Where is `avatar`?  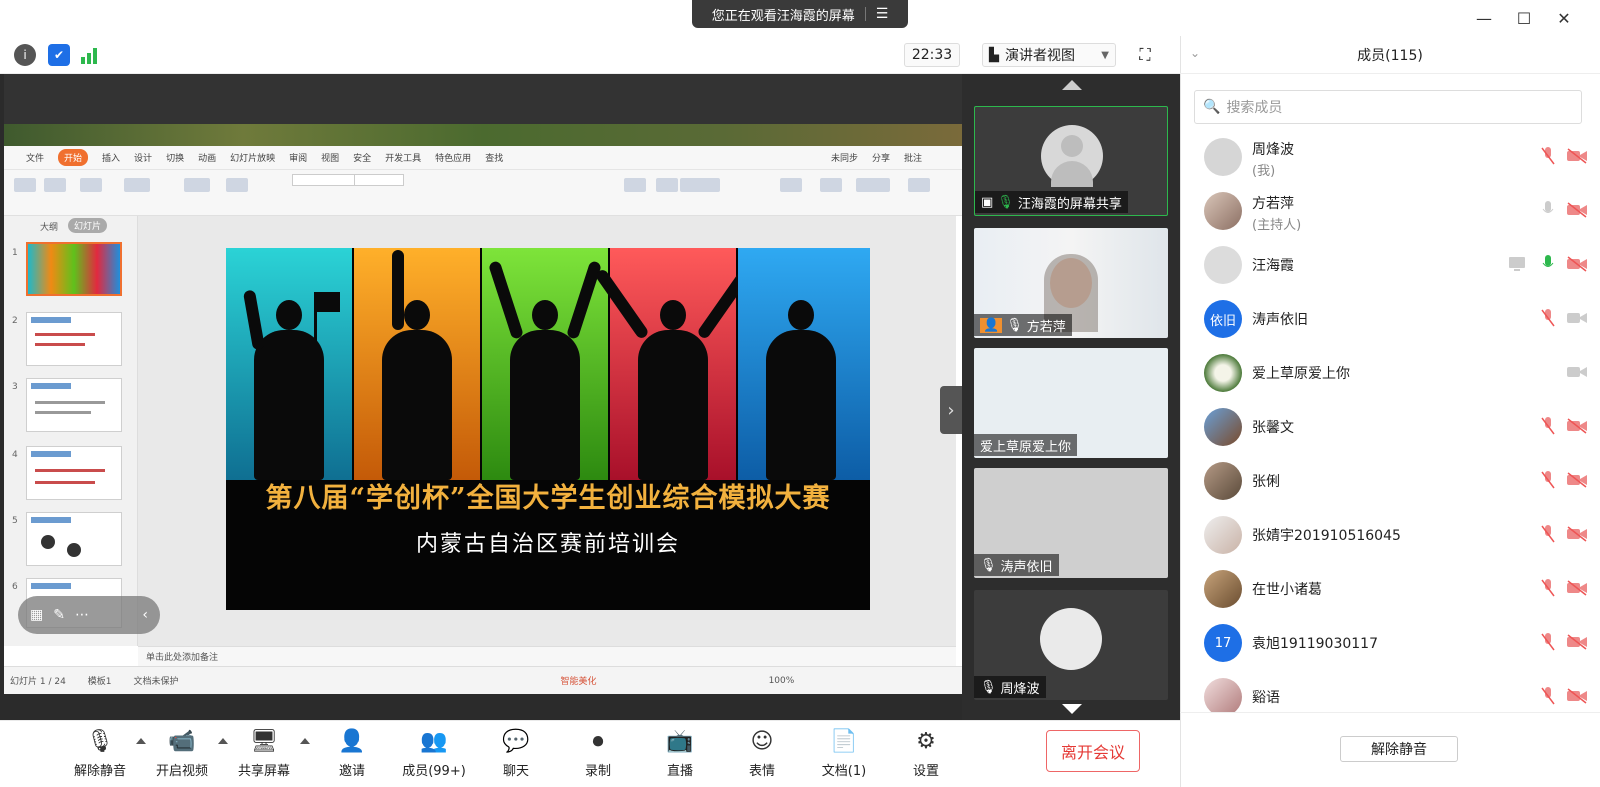
avatar is located at coordinates (1072, 156).